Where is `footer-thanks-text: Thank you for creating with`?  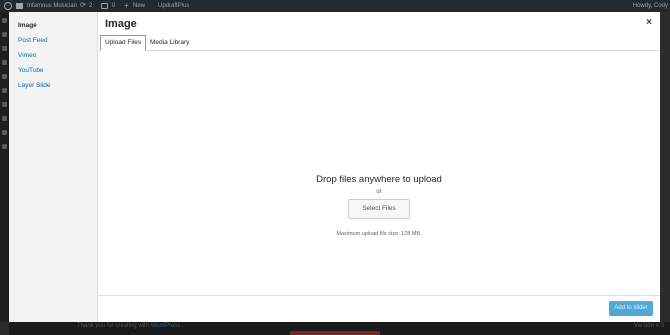
footer-thanks-text: Thank you for creating with is located at coordinates (113, 326).